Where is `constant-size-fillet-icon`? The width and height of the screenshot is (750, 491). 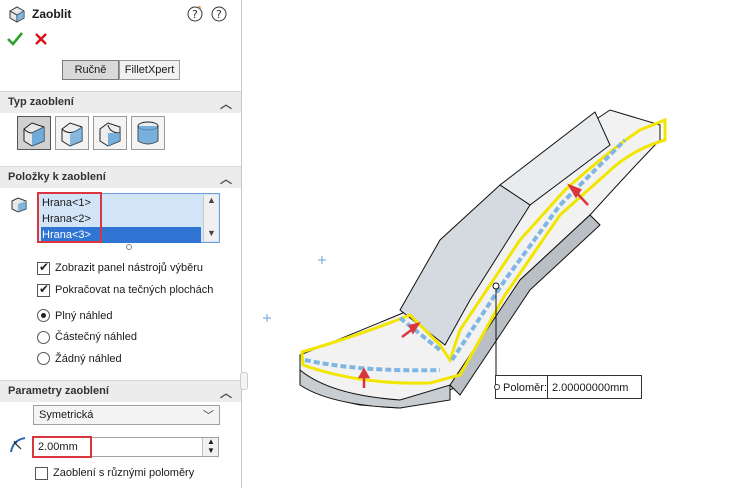 constant-size-fillet-icon is located at coordinates (34, 133).